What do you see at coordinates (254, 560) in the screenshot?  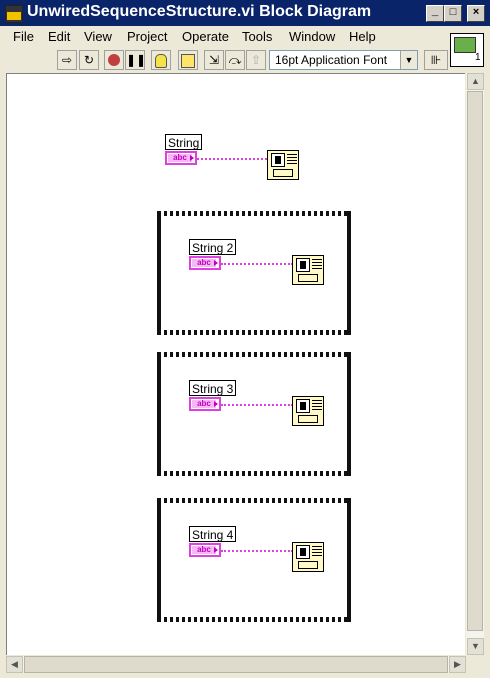 I see `sequence-frame: String 4 abc` at bounding box center [254, 560].